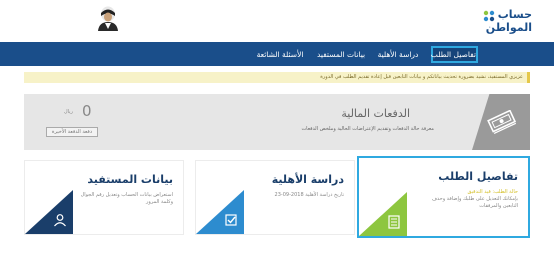  Describe the element at coordinates (383, 214) in the screenshot. I see `request-corner` at that location.